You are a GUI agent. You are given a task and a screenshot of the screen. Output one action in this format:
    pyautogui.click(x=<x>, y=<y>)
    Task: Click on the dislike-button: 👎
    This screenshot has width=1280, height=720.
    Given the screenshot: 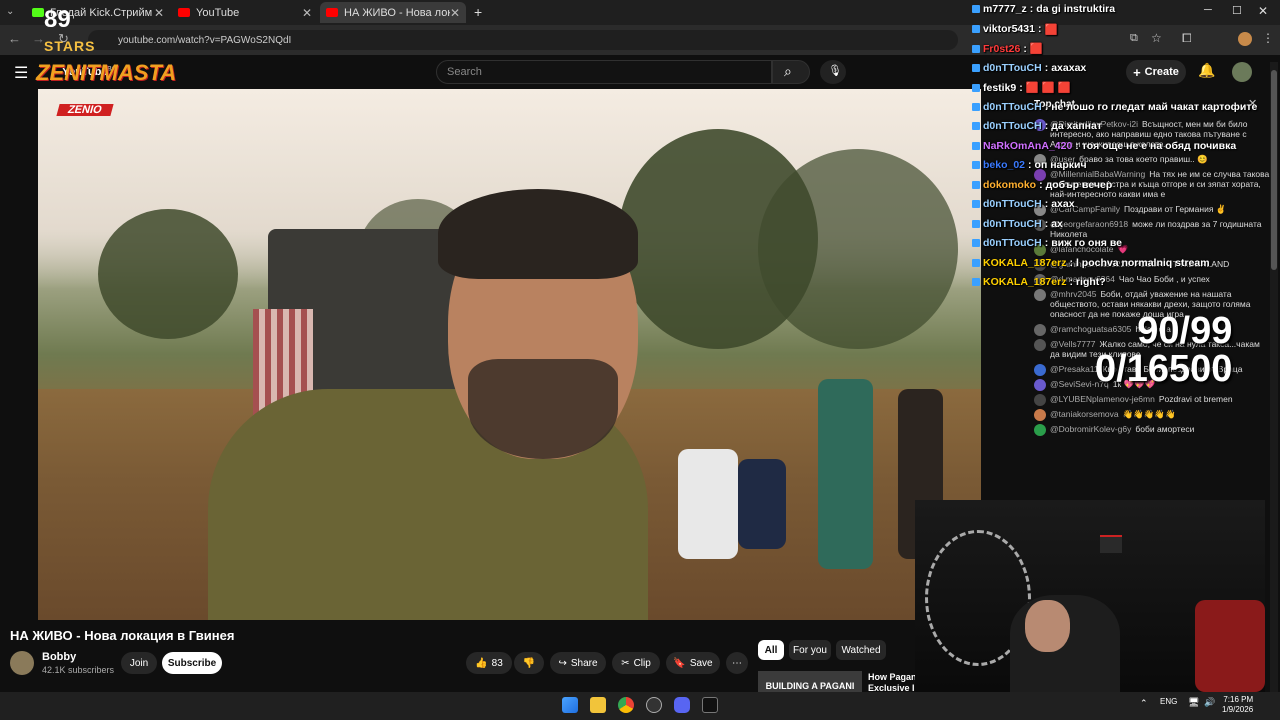 What is the action you would take?
    pyautogui.click(x=529, y=663)
    